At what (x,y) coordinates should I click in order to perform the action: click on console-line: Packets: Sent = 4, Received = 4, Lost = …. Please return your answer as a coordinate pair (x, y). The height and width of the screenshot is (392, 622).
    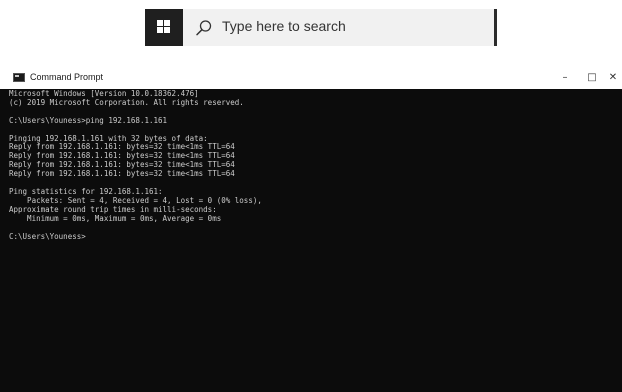
    Looking at the image, I should click on (135, 200).